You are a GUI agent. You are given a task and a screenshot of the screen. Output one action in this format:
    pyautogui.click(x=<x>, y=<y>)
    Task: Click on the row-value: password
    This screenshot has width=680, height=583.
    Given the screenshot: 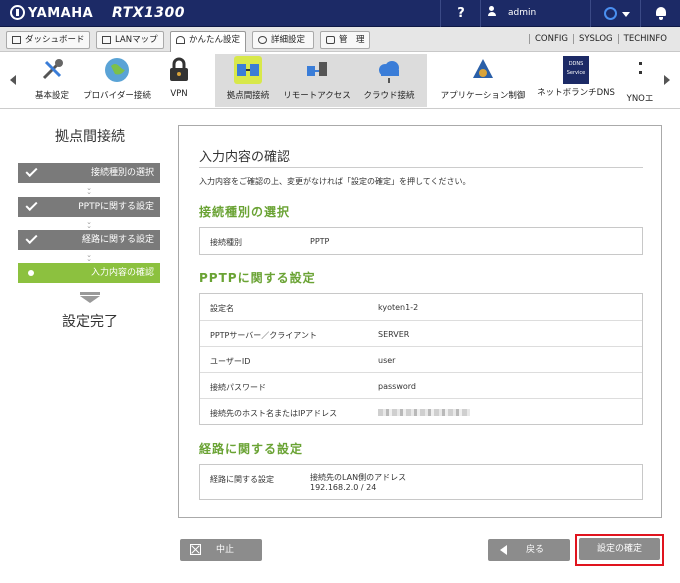 What is the action you would take?
    pyautogui.click(x=397, y=386)
    